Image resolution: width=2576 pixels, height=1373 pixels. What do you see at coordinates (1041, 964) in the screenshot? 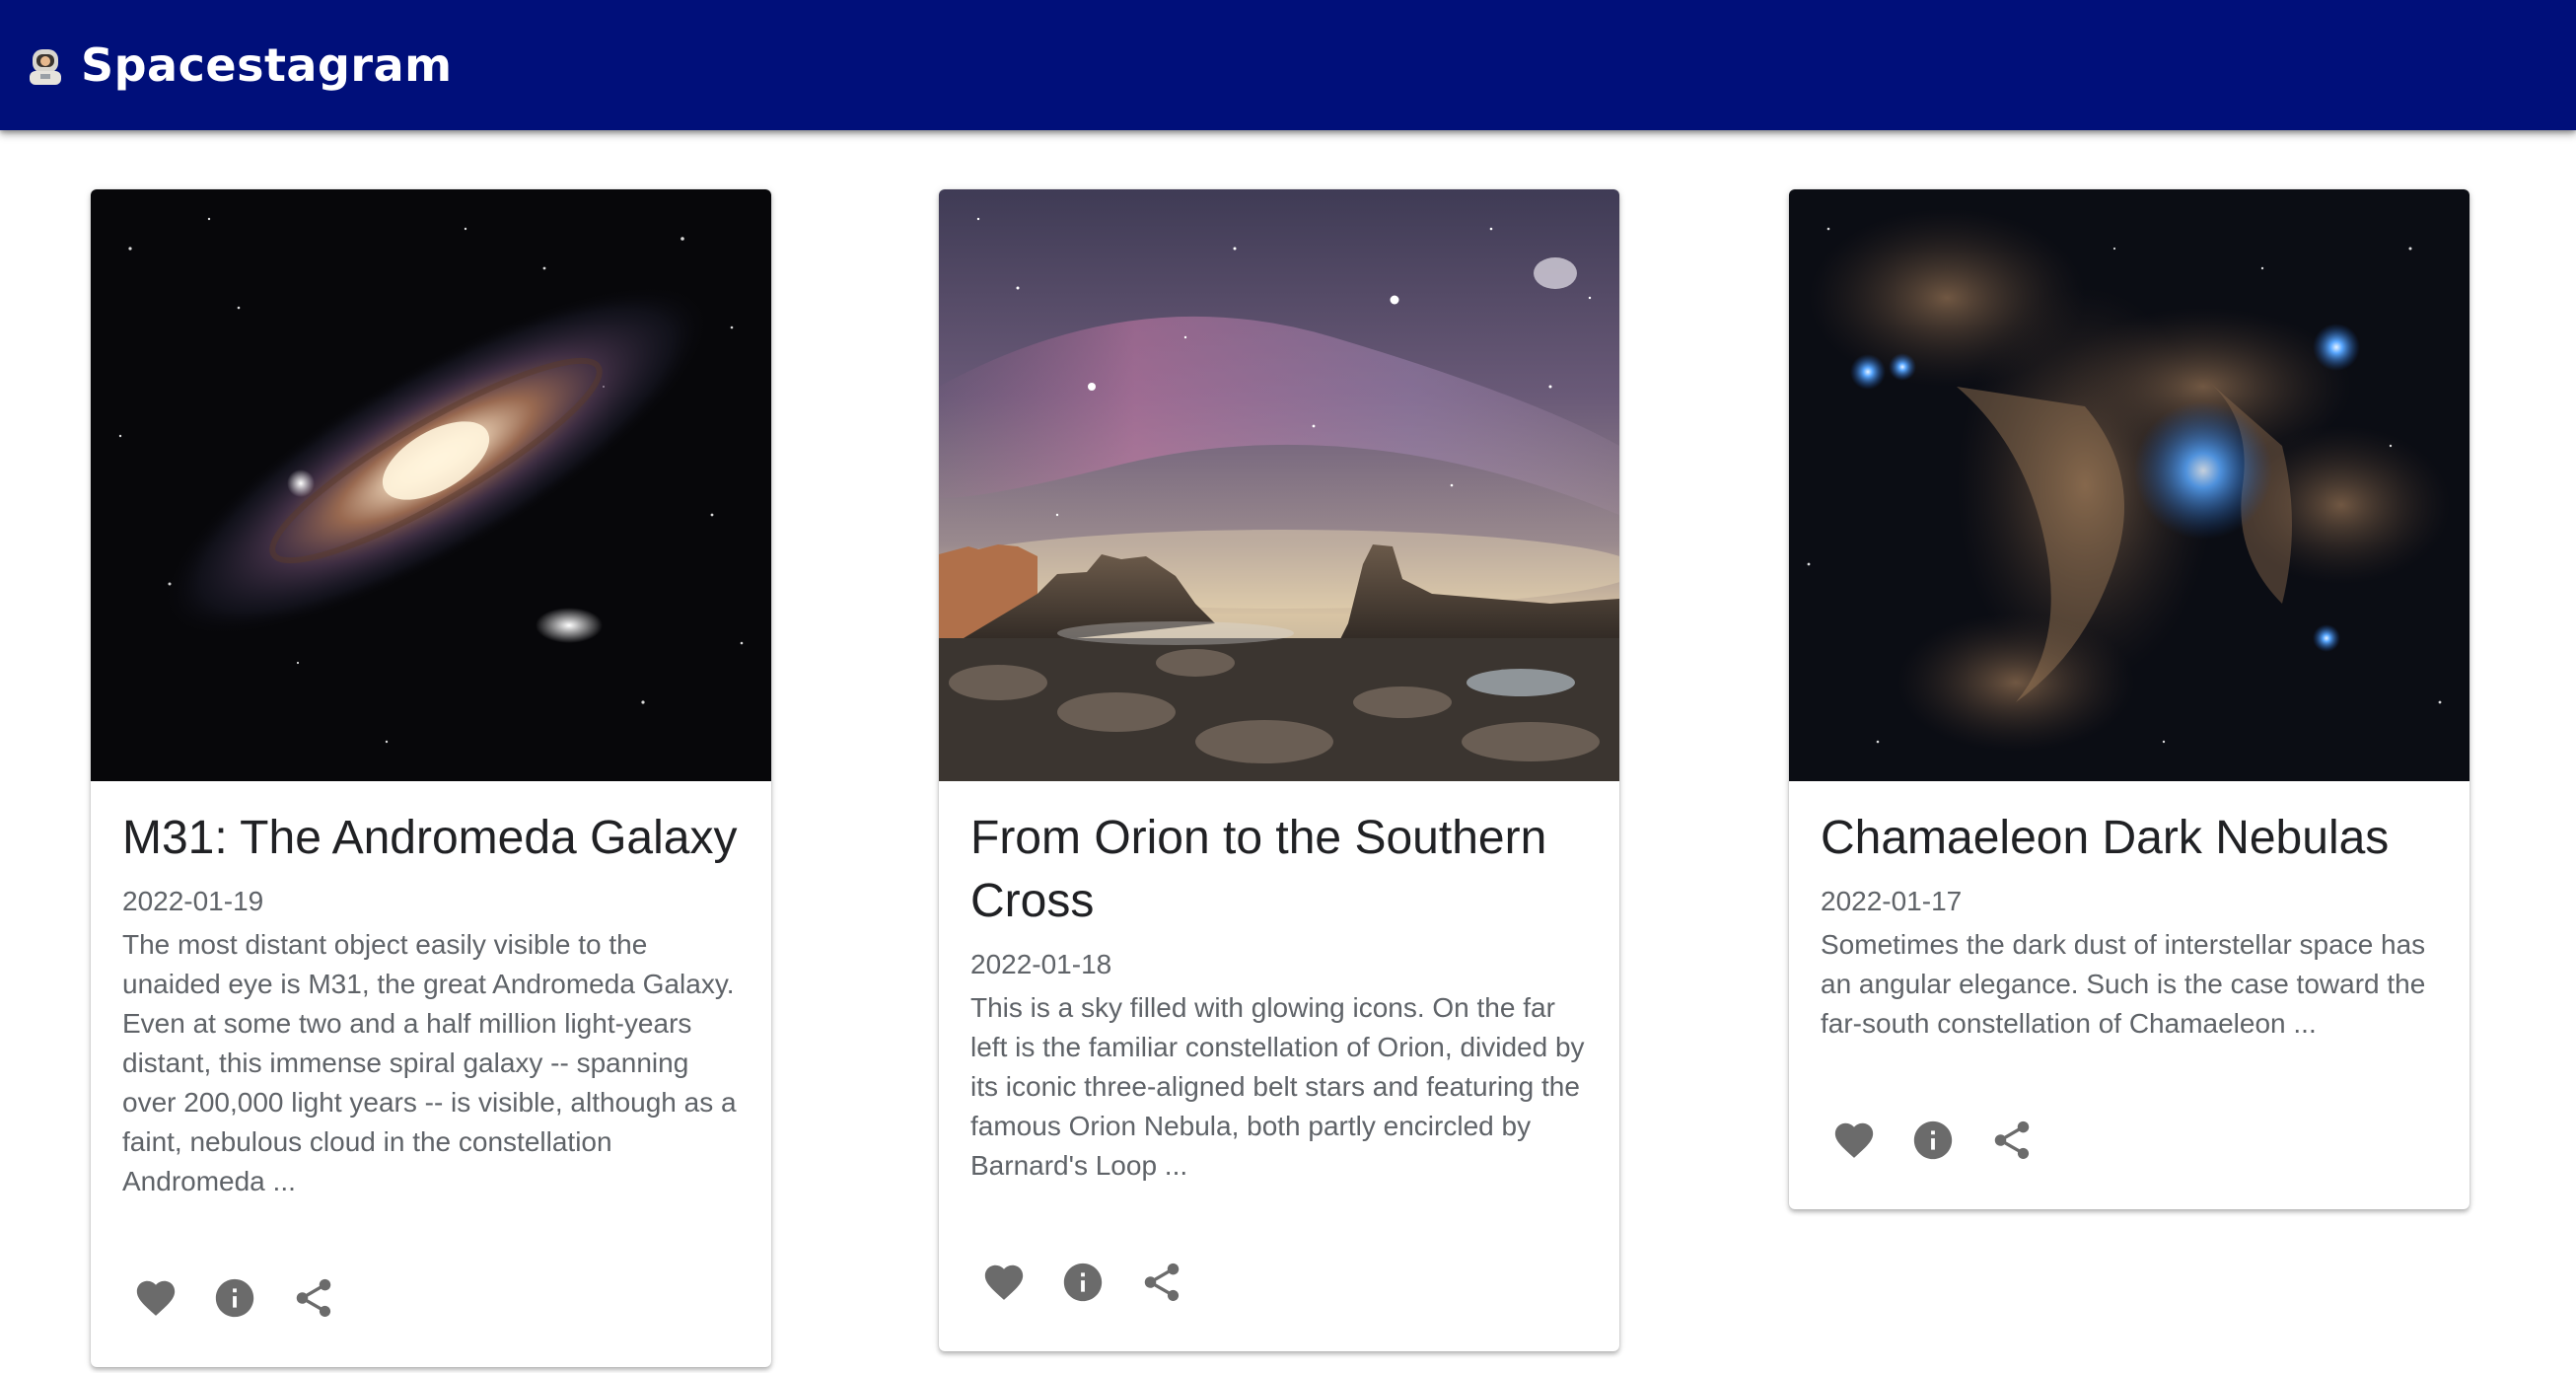
I see `card-date: 2022-01-18` at bounding box center [1041, 964].